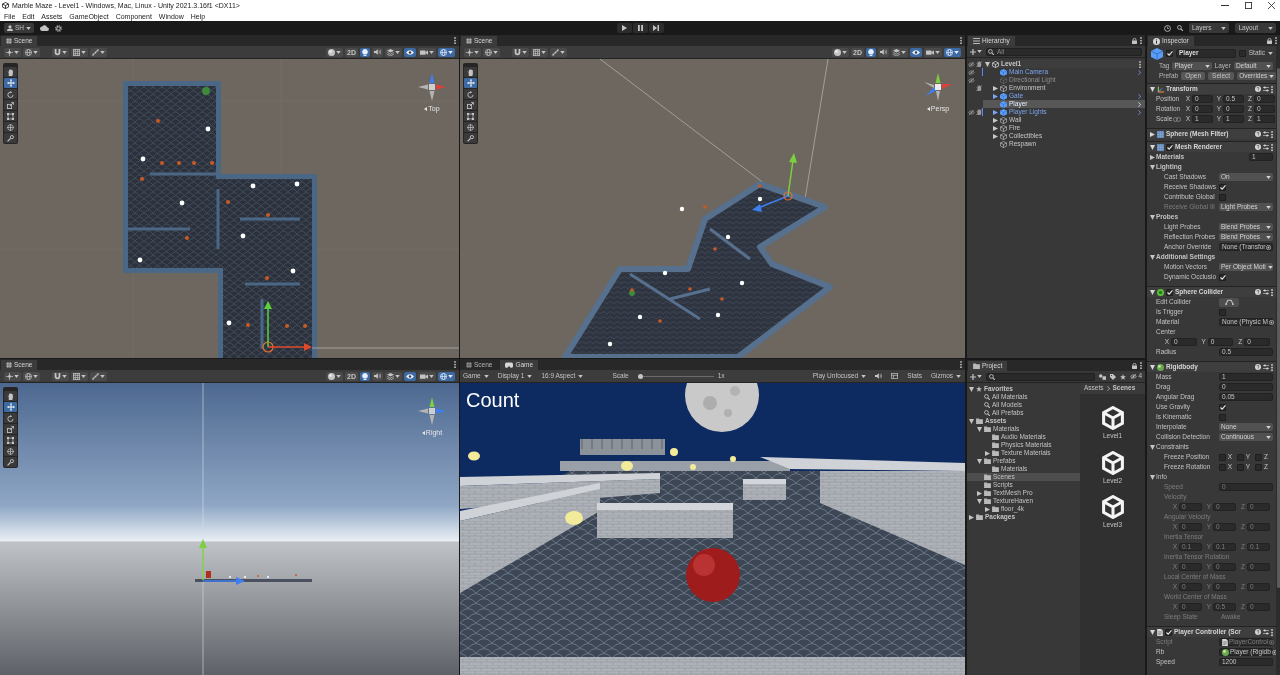  I want to click on maximize-icon, so click(1248, 5).